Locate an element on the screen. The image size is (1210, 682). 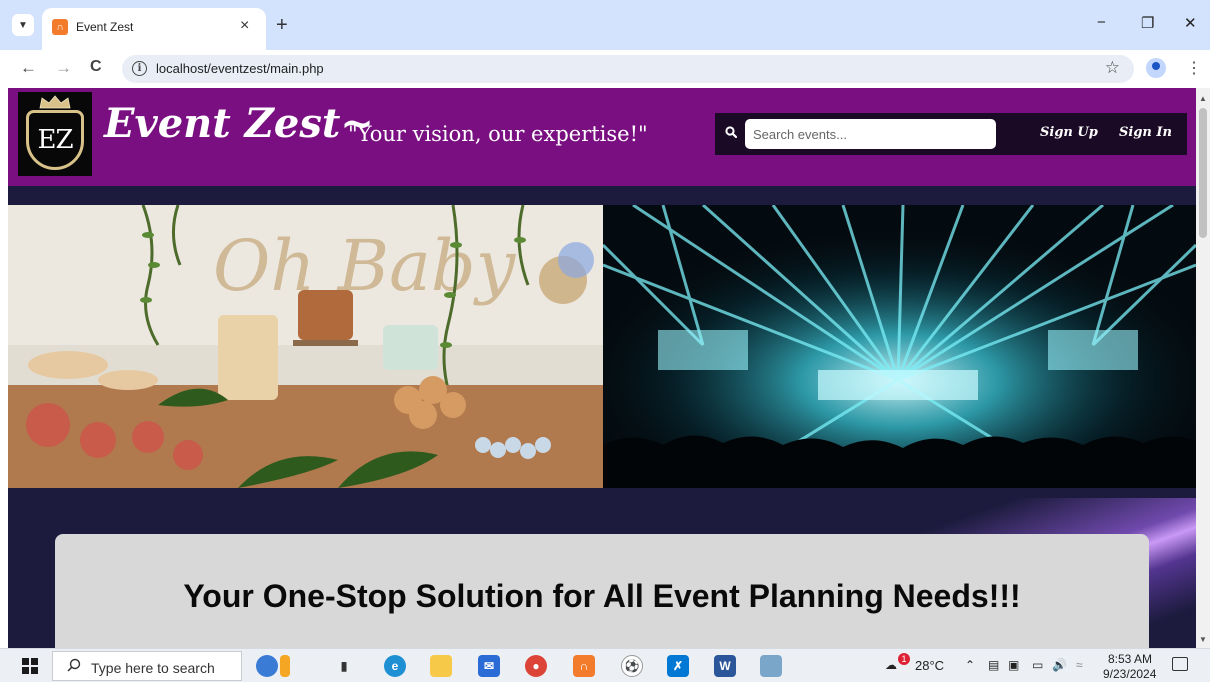
notification-center-icon is located at coordinates (1180, 664).